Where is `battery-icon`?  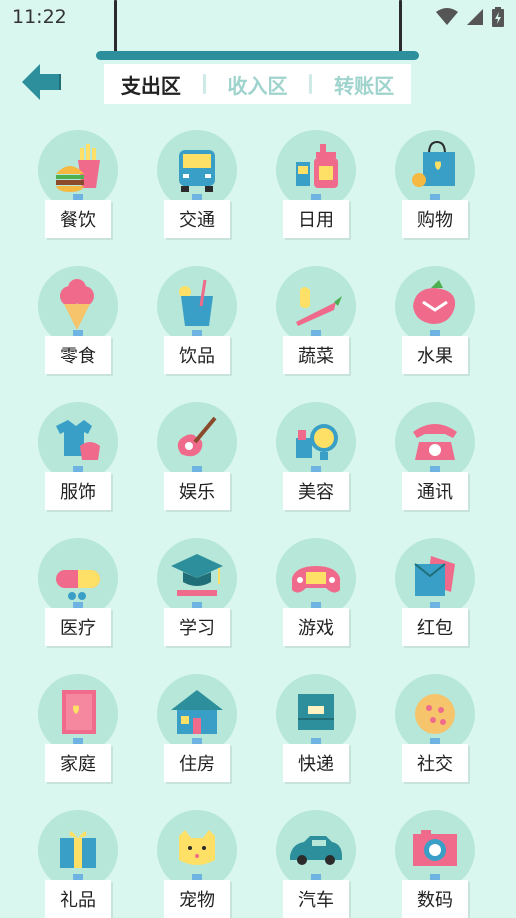 battery-icon is located at coordinates (498, 17).